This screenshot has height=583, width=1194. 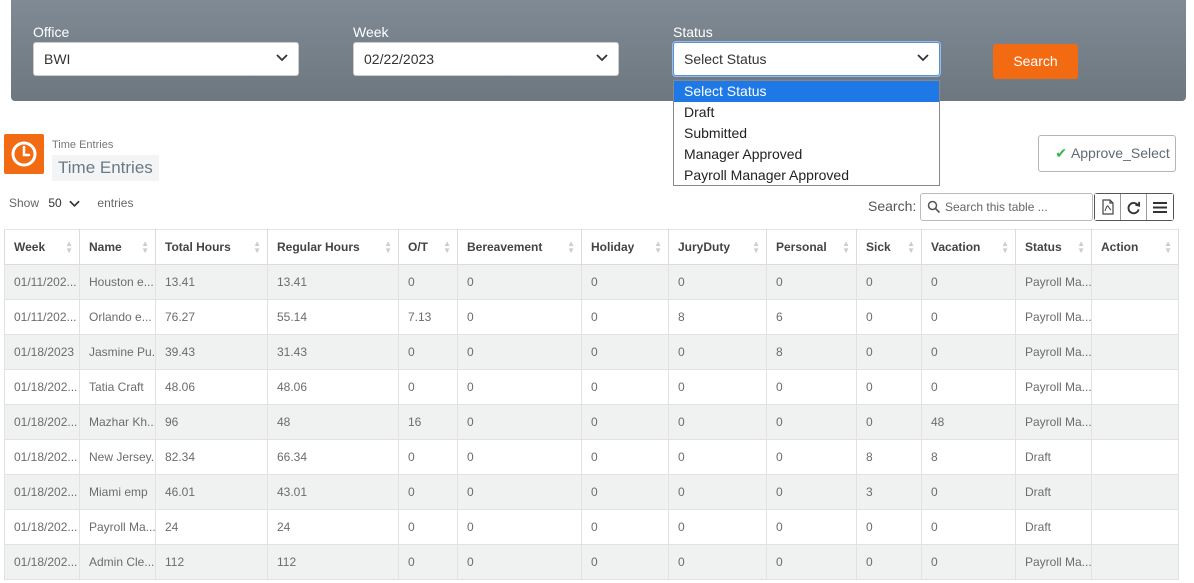 I want to click on cell-o-t: 0, so click(x=428, y=387).